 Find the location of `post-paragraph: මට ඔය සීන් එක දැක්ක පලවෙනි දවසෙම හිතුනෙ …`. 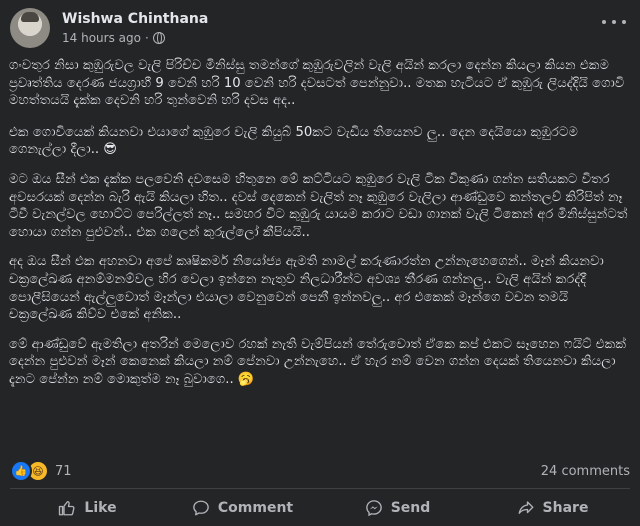

post-paragraph: මට ඔය සීන් එක දැක්ක පලවෙනි දවසෙම හිතුනෙ … is located at coordinates (318, 205).